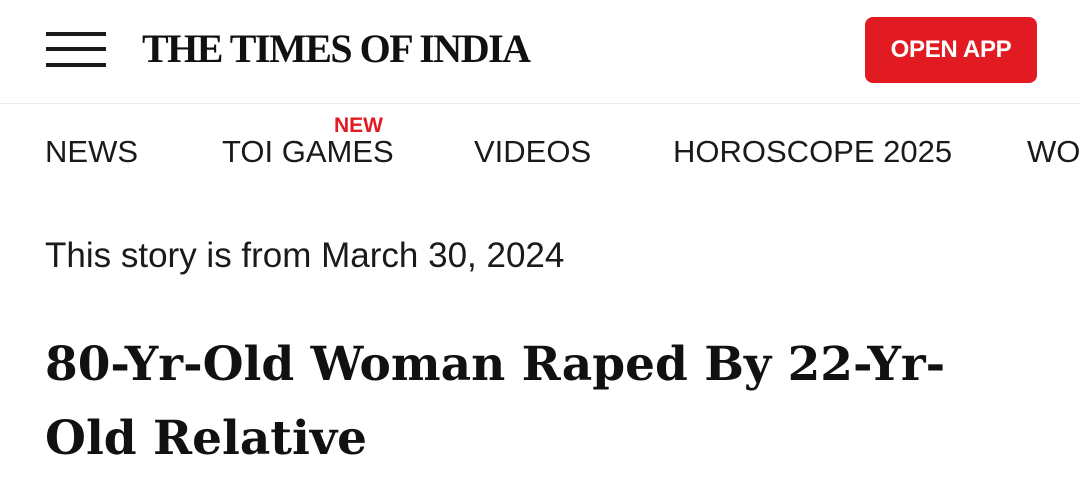 The width and height of the screenshot is (1080, 483). I want to click on hamburger-menu-icon, so click(76, 50).